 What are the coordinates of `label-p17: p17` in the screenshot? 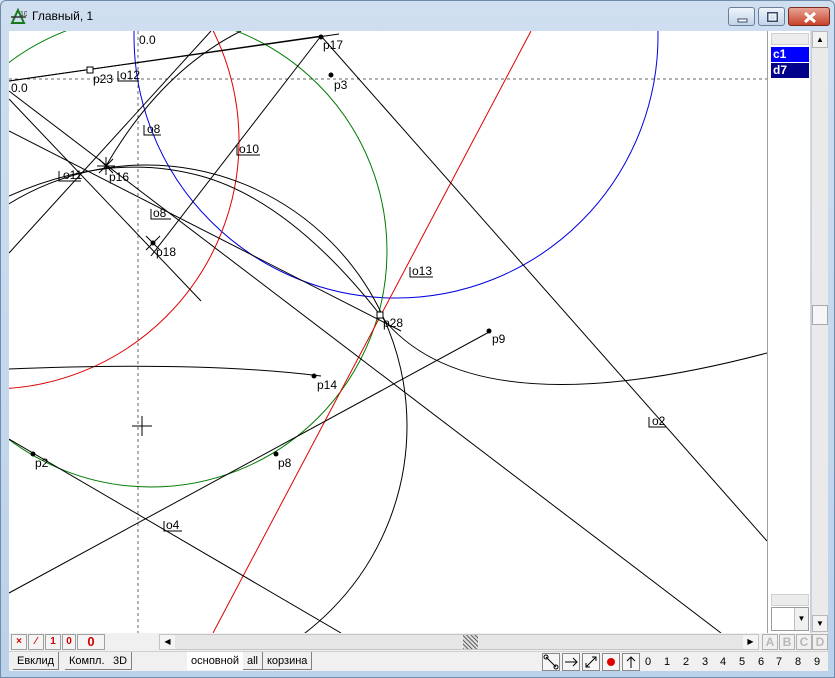 It's located at (333, 45).